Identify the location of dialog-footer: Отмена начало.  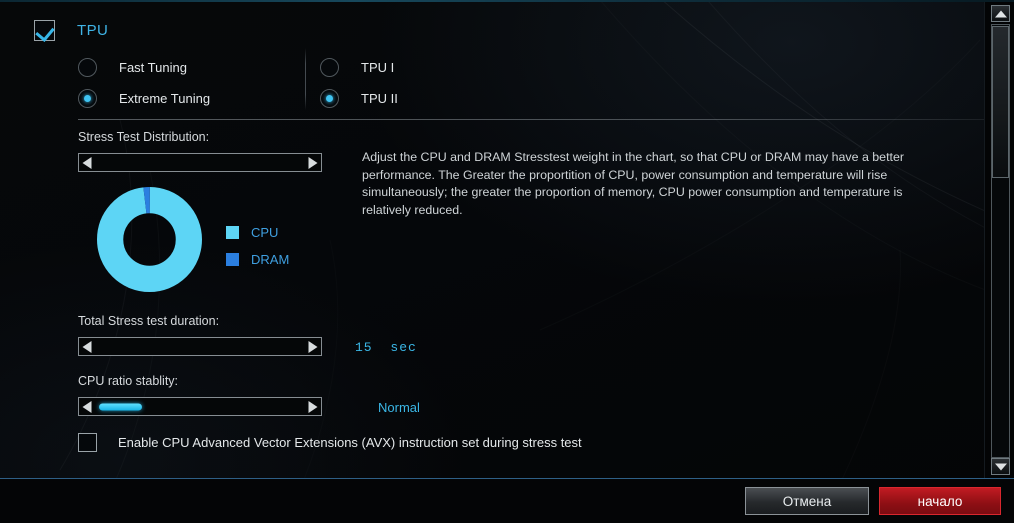
(507, 500).